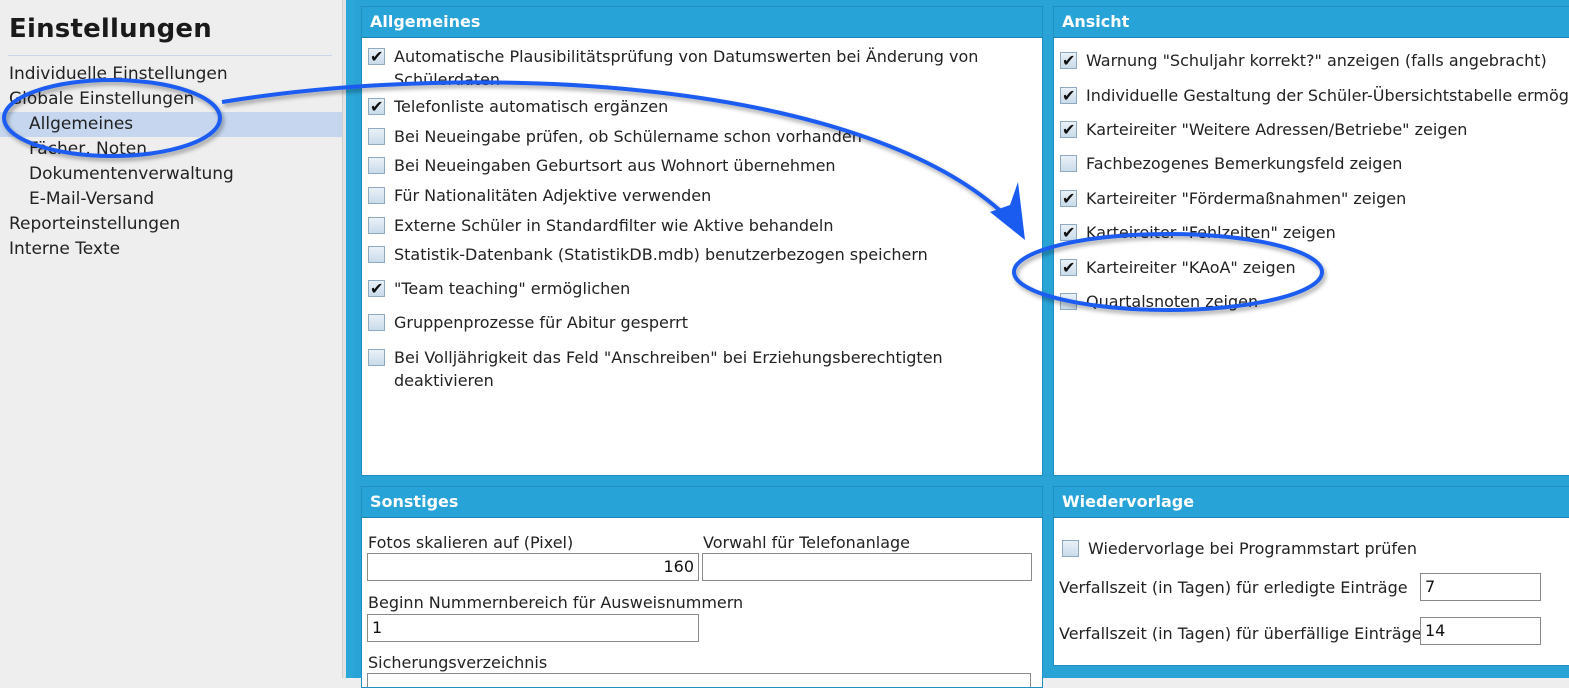 The height and width of the screenshot is (688, 1569). I want to click on panel-wiedervorlage-header: Wiedervorlage, so click(1311, 502).